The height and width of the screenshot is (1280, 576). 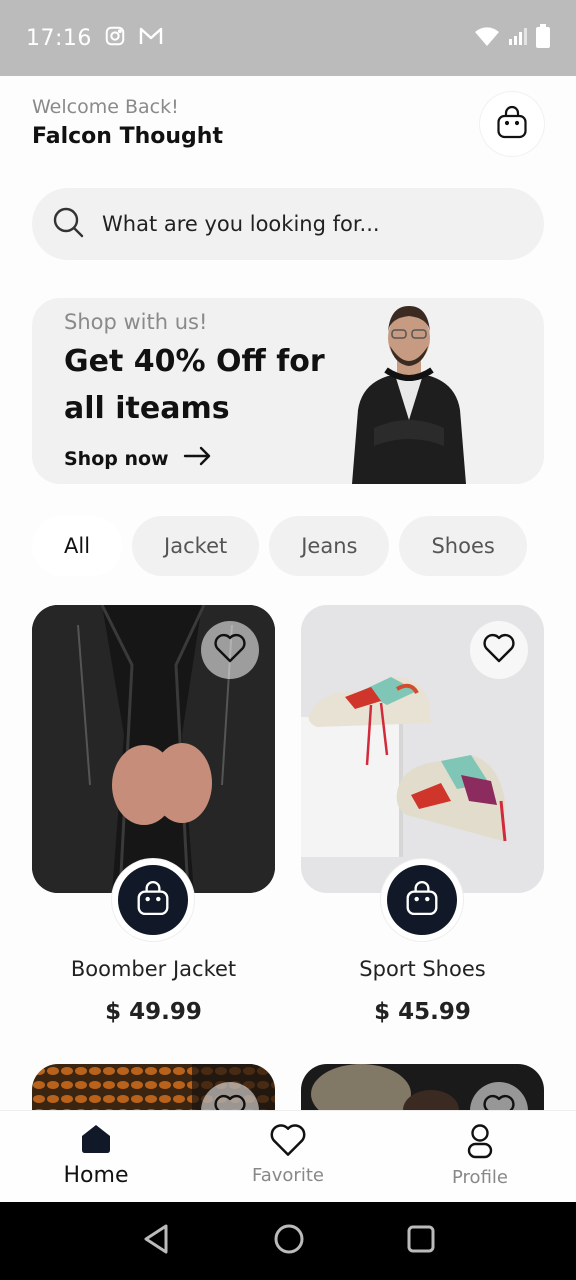 I want to click on category-chip-all: All, so click(x=77, y=546).